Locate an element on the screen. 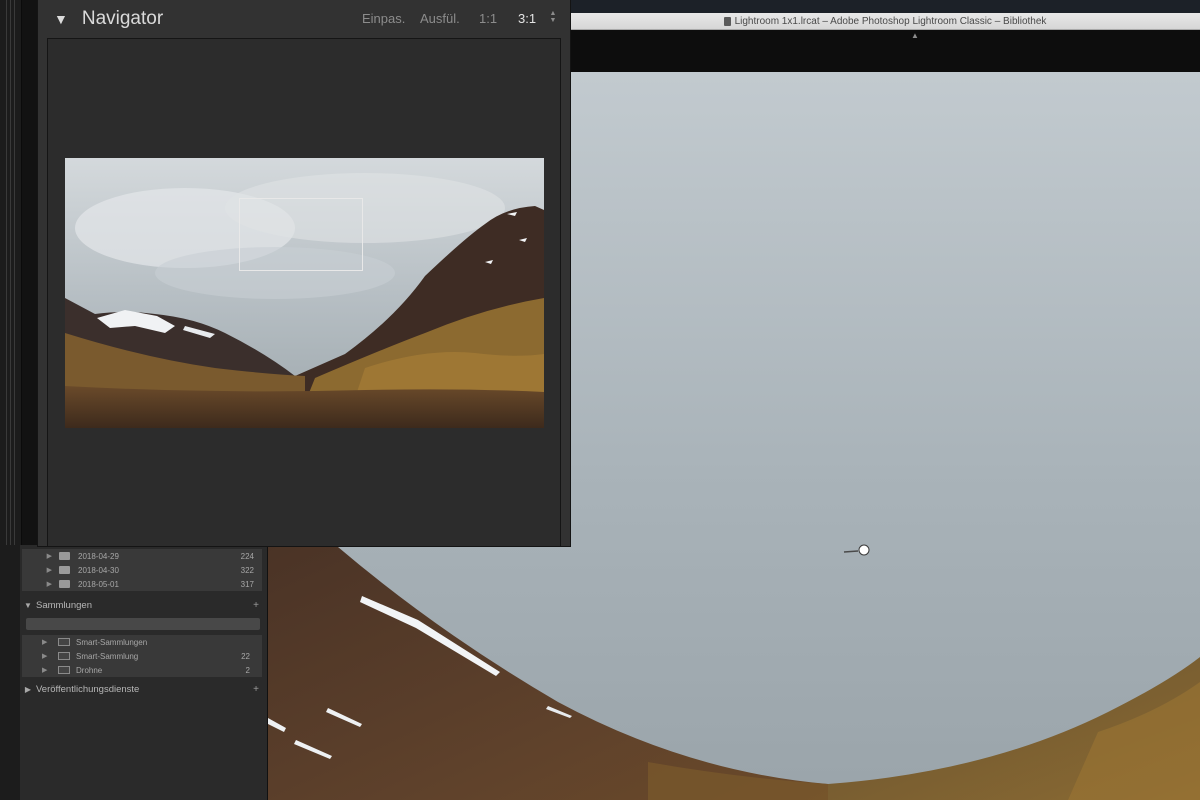 The height and width of the screenshot is (800, 1200). top-toolbar-strip is located at coordinates (885, 51).